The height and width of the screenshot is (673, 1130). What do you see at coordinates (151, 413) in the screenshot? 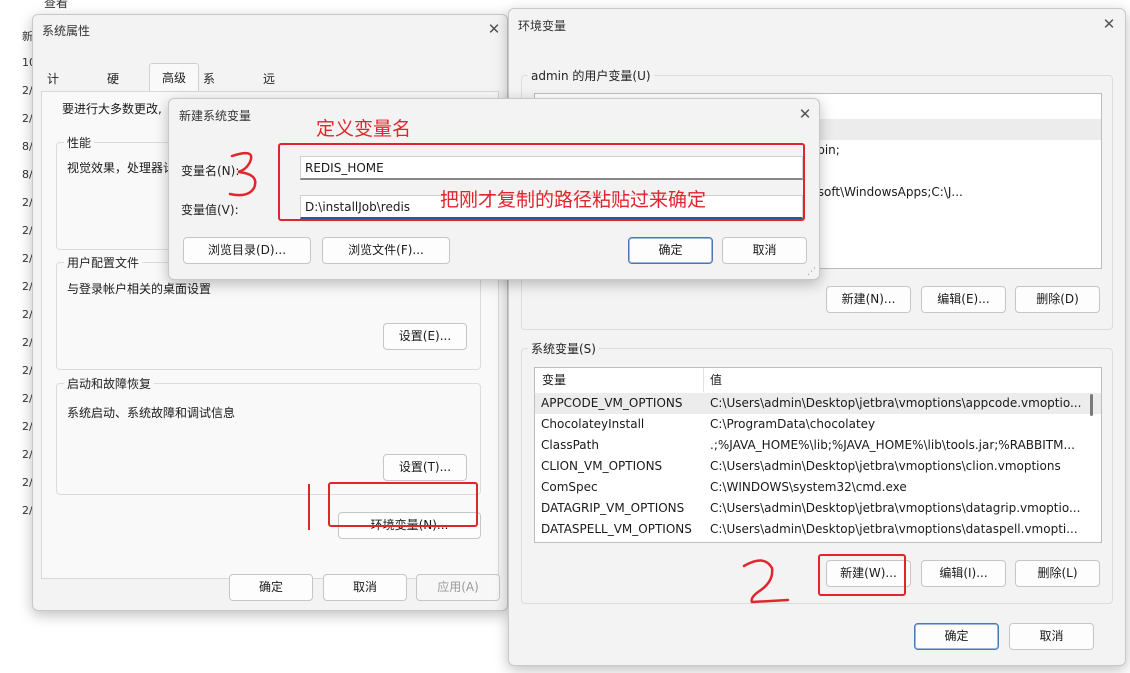
I see `startup-recovery-desc: 系统启动、系统故障和调试信息` at bounding box center [151, 413].